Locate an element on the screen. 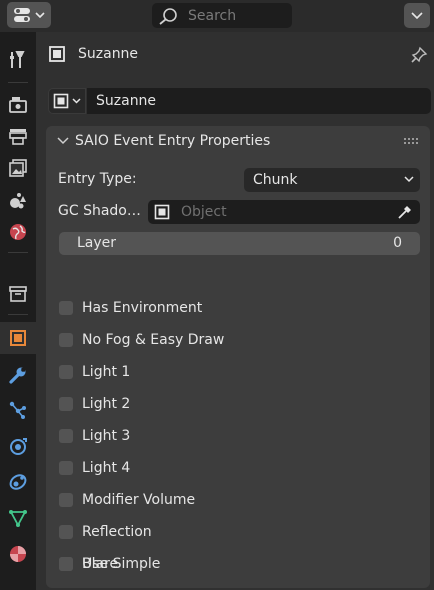 The image size is (434, 590). collection-tab is located at coordinates (18, 294).